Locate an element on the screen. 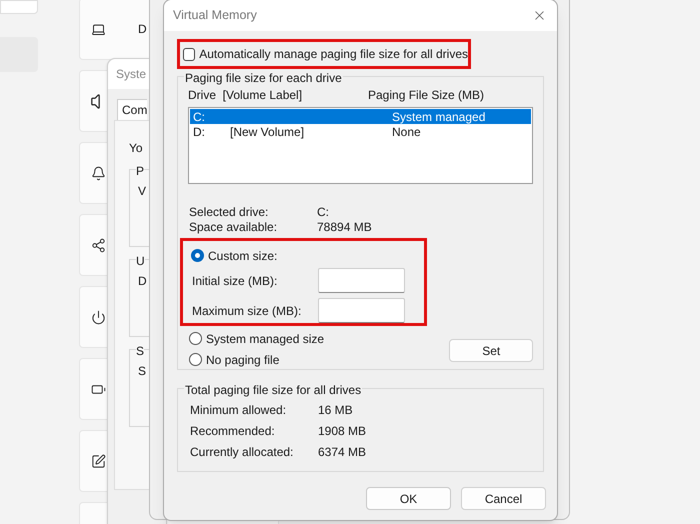 This screenshot has height=524, width=700. total-label: Minimum allowed: is located at coordinates (239, 410).